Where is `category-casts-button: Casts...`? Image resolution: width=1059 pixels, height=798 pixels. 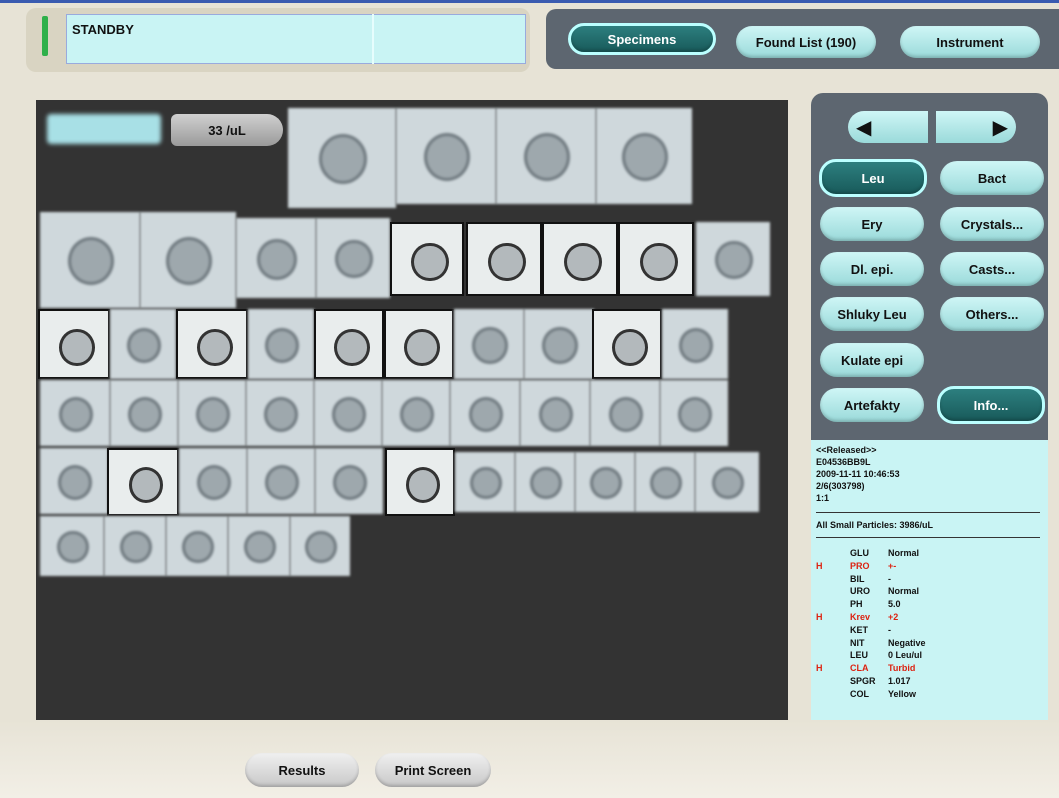 category-casts-button: Casts... is located at coordinates (992, 269).